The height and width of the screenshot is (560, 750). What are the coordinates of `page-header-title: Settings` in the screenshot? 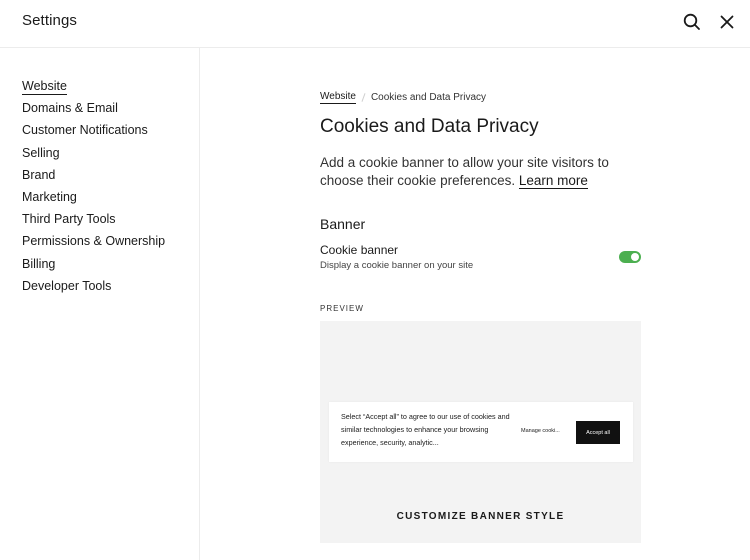 It's located at (49, 20).